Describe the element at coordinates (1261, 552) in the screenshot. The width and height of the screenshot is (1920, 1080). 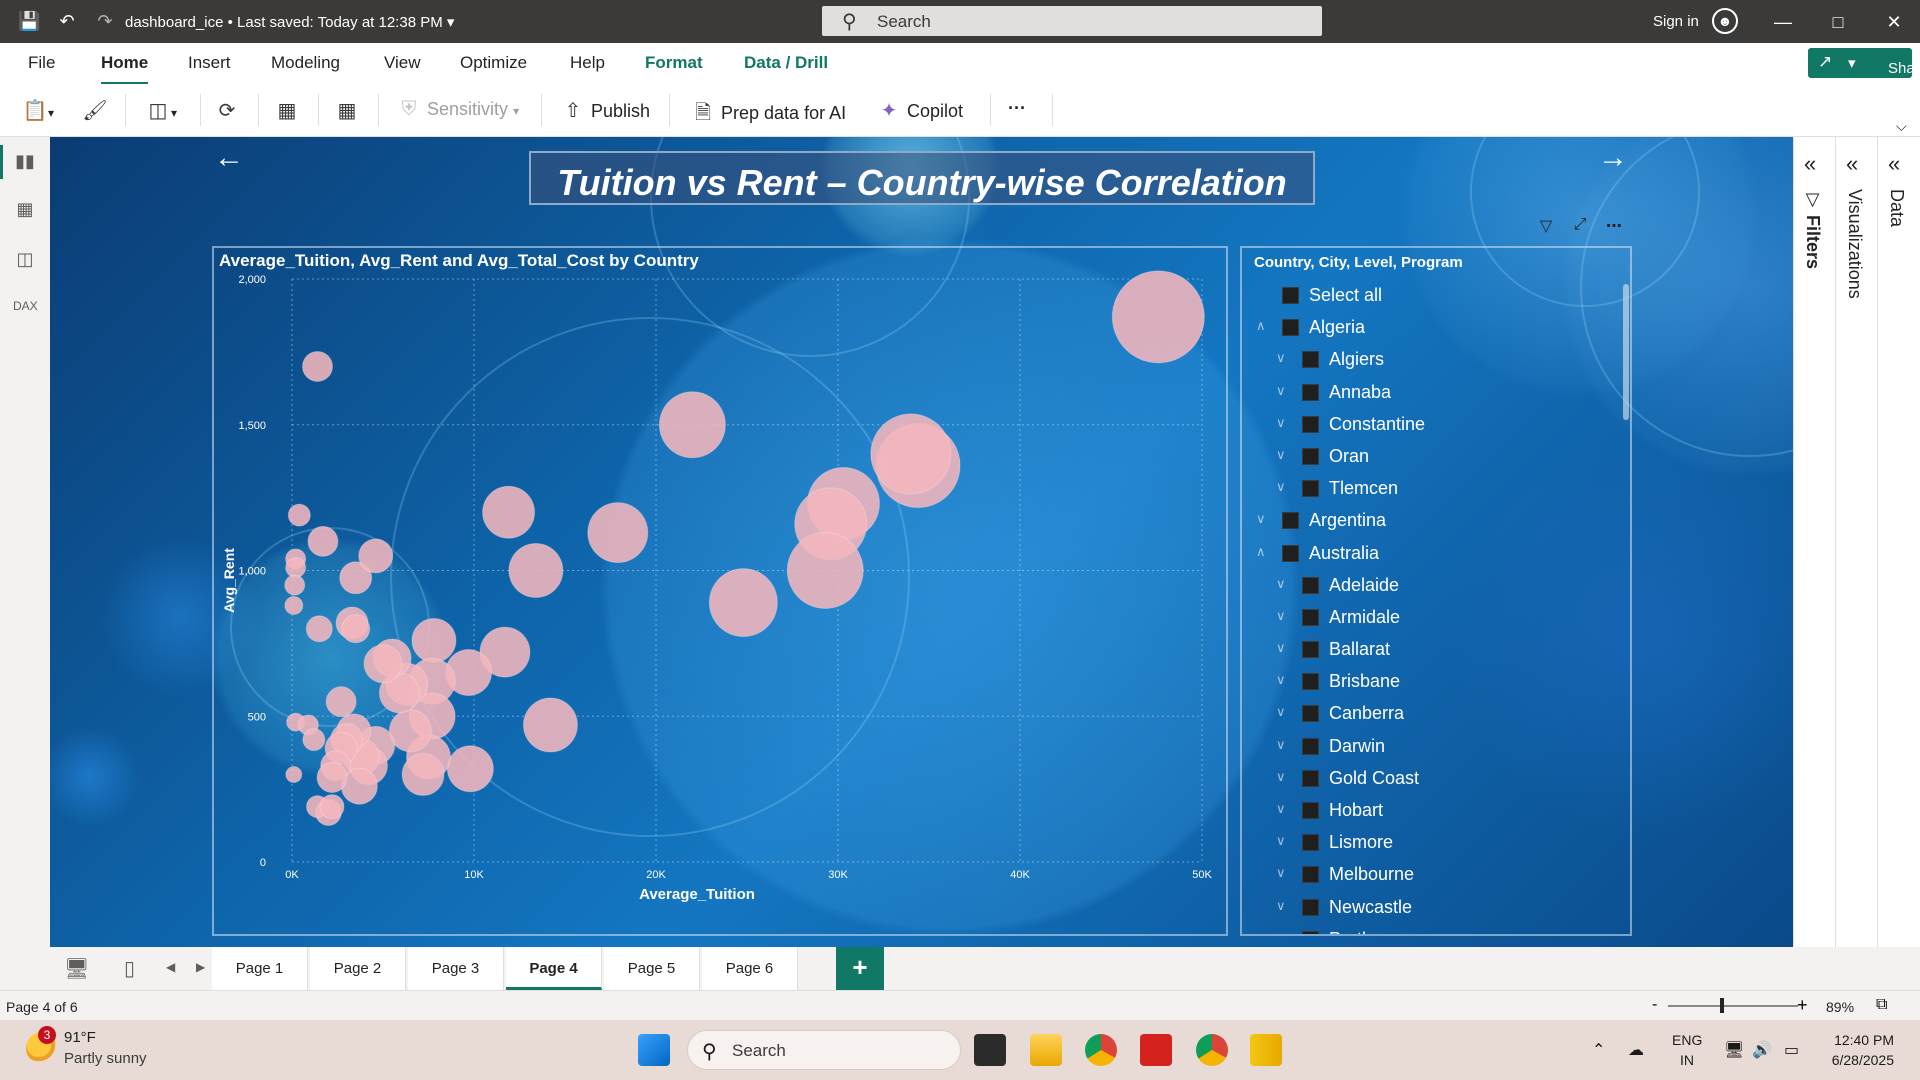
I see `chevron-up-icon: ∧` at that location.